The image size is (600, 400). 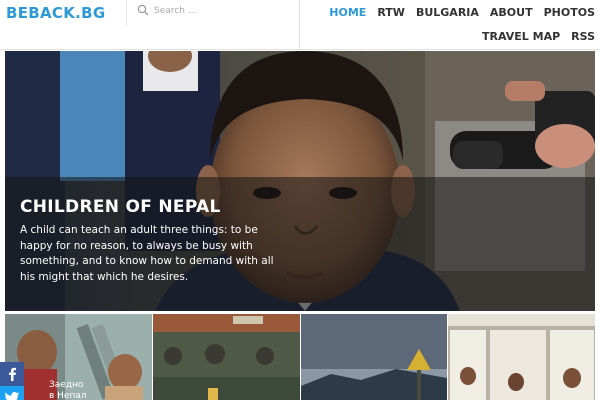 What do you see at coordinates (511, 12) in the screenshot?
I see `nav-item-about: ABOUT` at bounding box center [511, 12].